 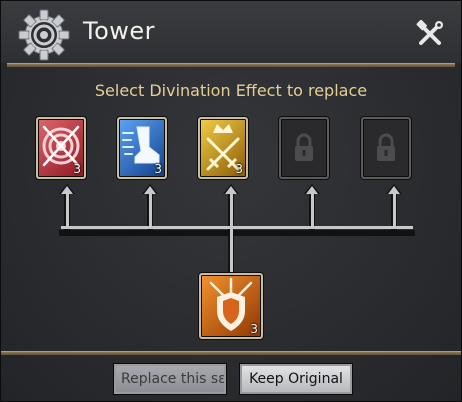 What do you see at coordinates (170, 379) in the screenshot?
I see `replace-button: Replace this sε` at bounding box center [170, 379].